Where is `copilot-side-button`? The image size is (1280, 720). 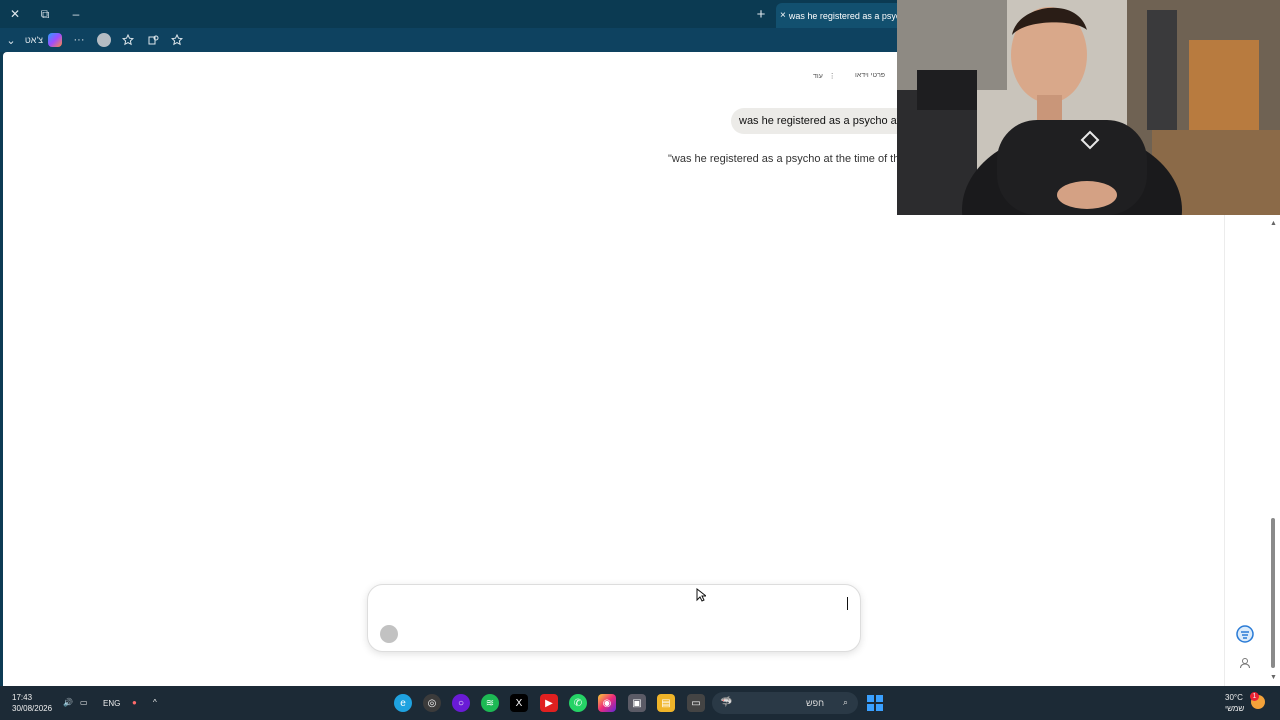 copilot-side-button is located at coordinates (1245, 634).